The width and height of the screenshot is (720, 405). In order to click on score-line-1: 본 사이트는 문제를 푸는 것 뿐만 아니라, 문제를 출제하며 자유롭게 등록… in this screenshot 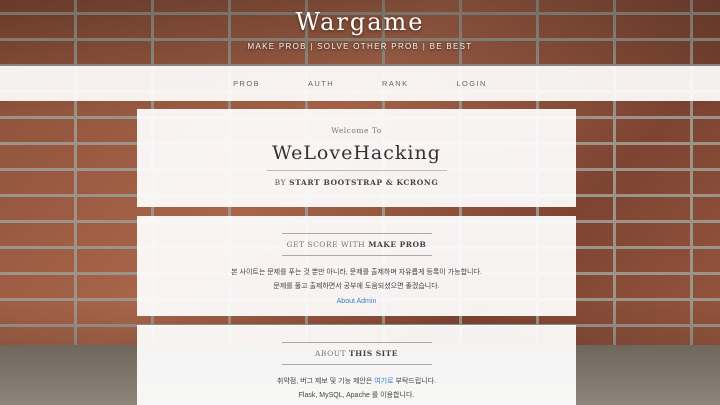, I will do `click(356, 272)`.